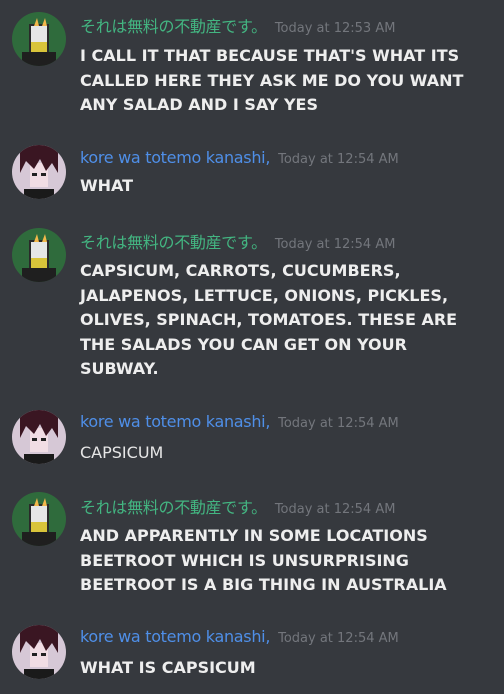  What do you see at coordinates (107, 185) in the screenshot?
I see `message-text: WHAT` at bounding box center [107, 185].